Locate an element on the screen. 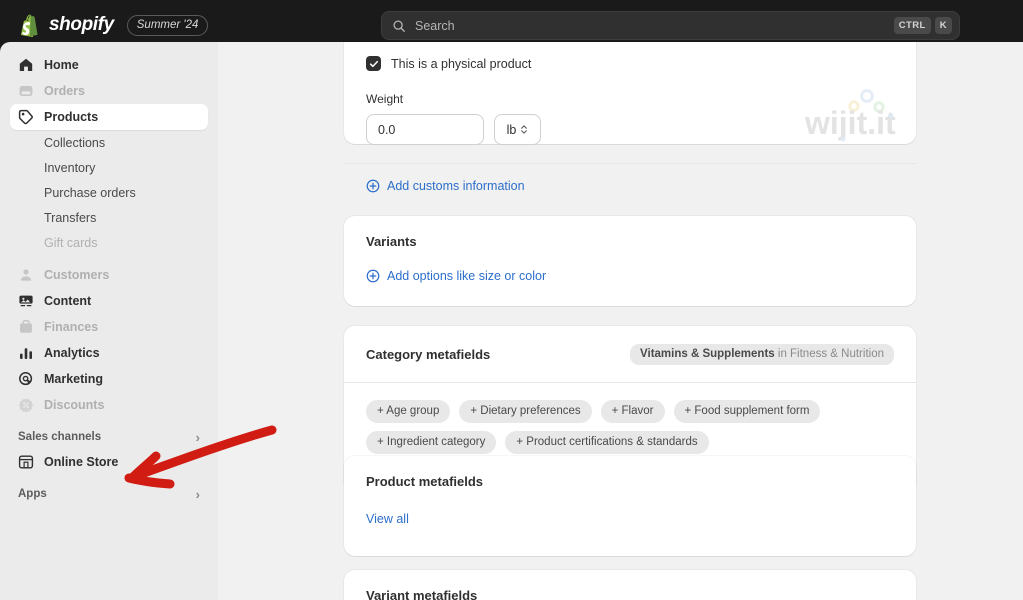  storefront-icon is located at coordinates (26, 462).